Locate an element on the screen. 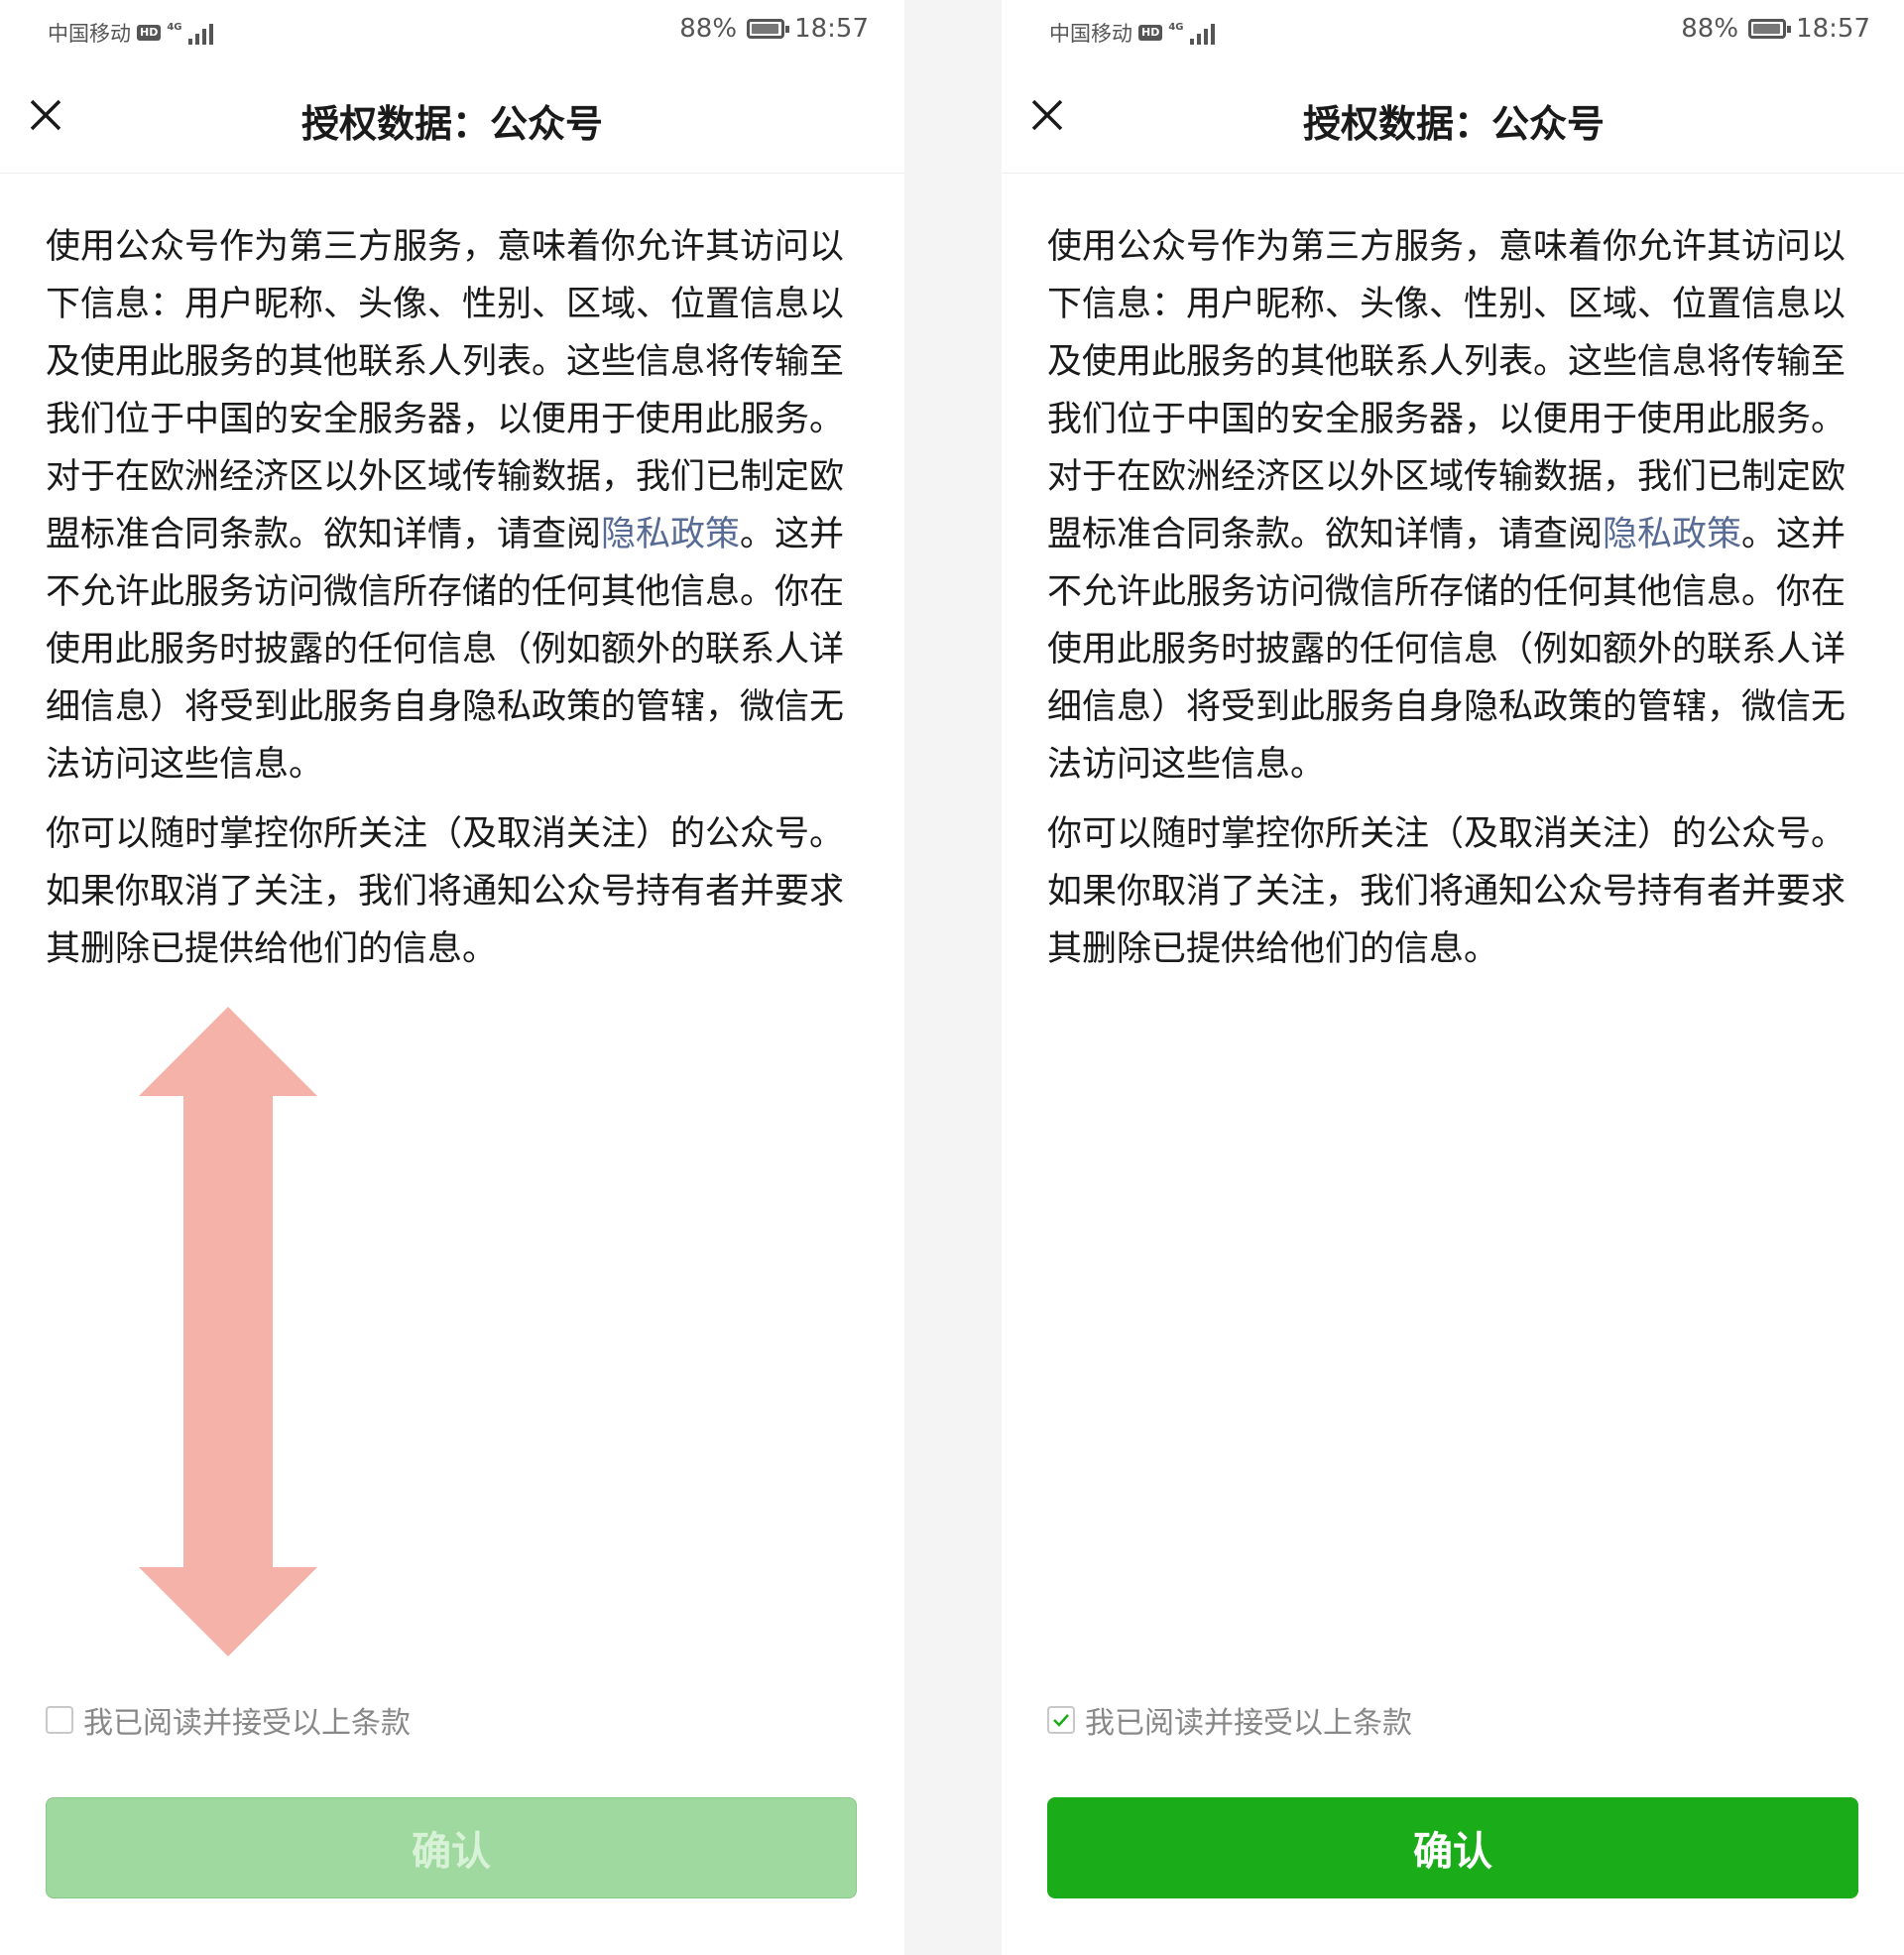  double-arrow-icon is located at coordinates (228, 1332).